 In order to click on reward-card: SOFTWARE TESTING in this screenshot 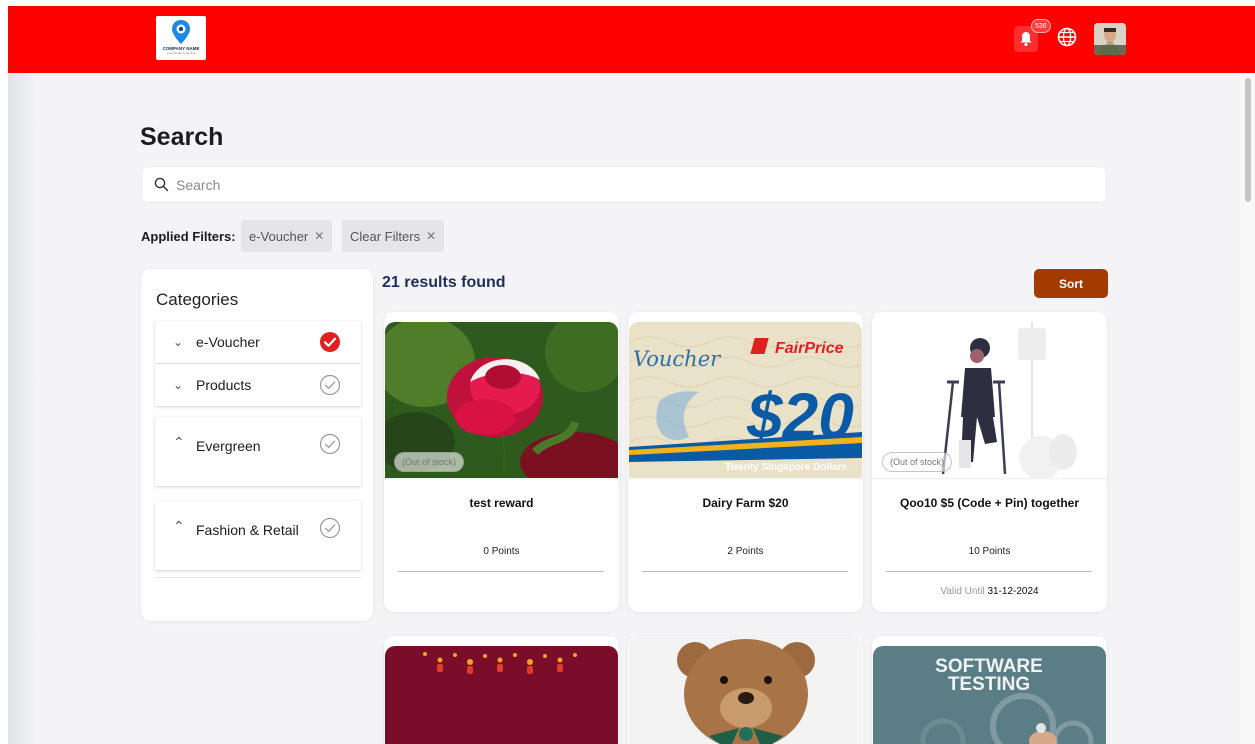, I will do `click(989, 690)`.